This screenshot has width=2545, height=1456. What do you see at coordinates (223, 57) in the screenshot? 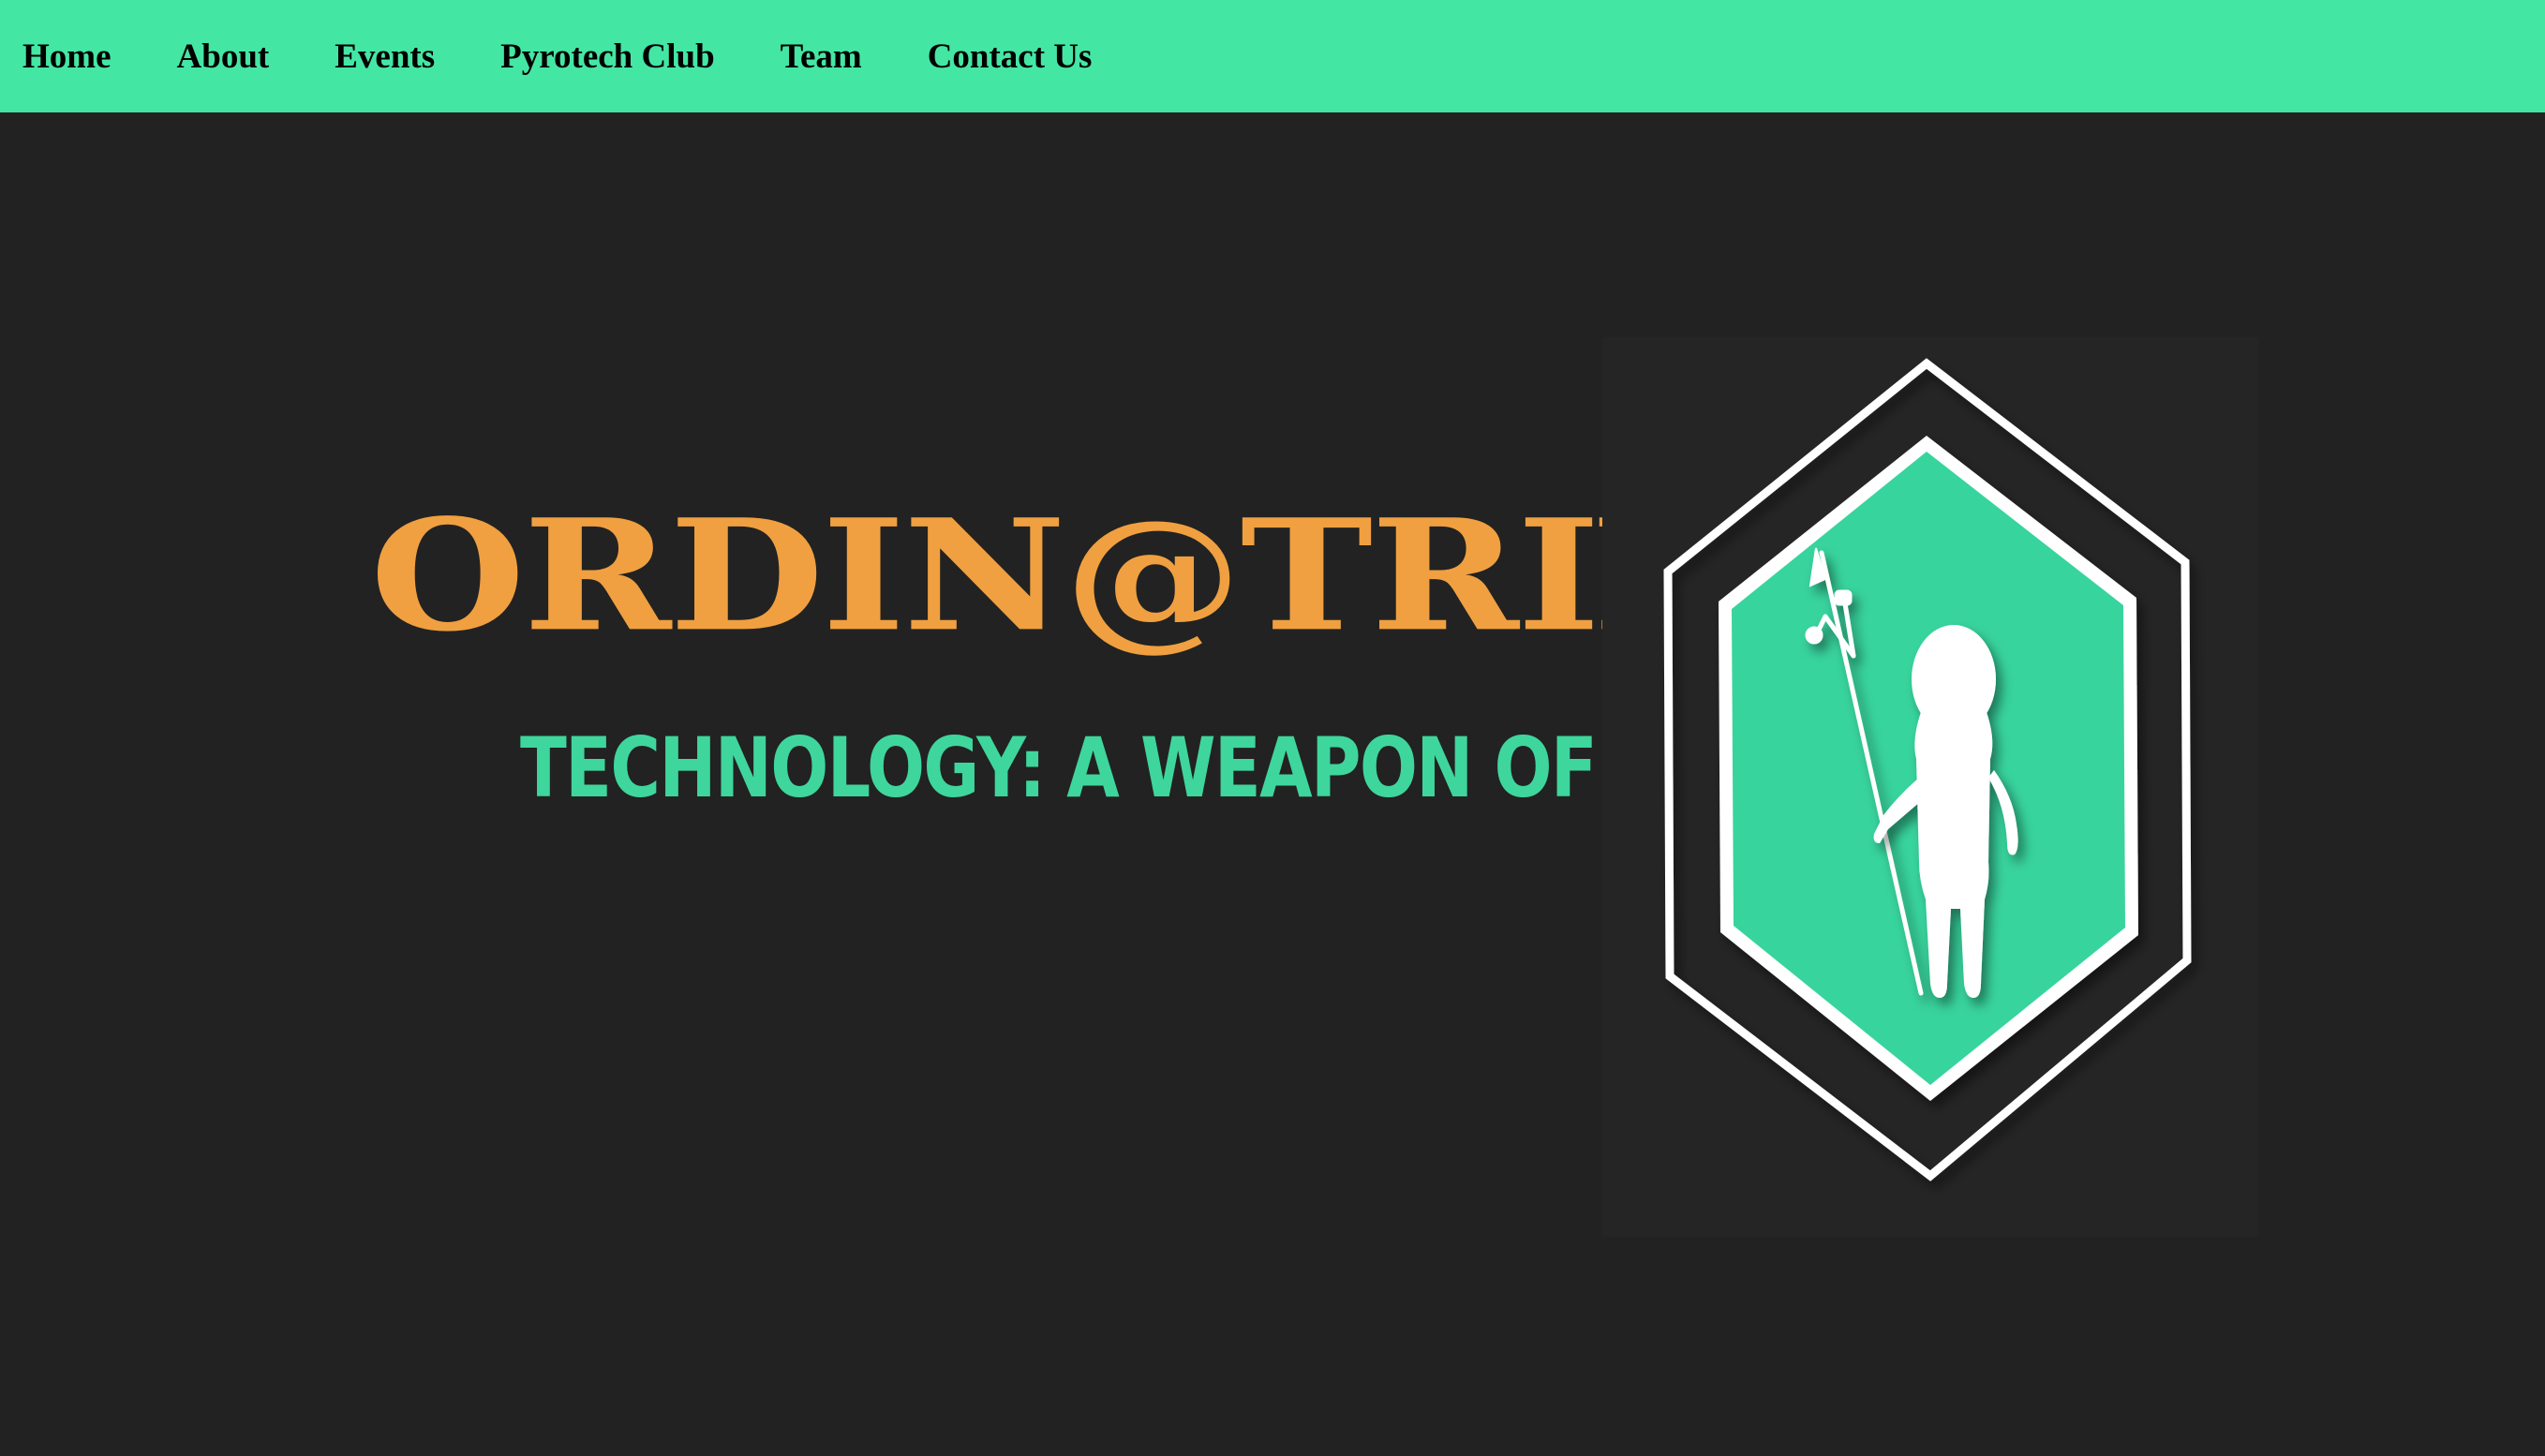
I see `nav-link-about: About` at bounding box center [223, 57].